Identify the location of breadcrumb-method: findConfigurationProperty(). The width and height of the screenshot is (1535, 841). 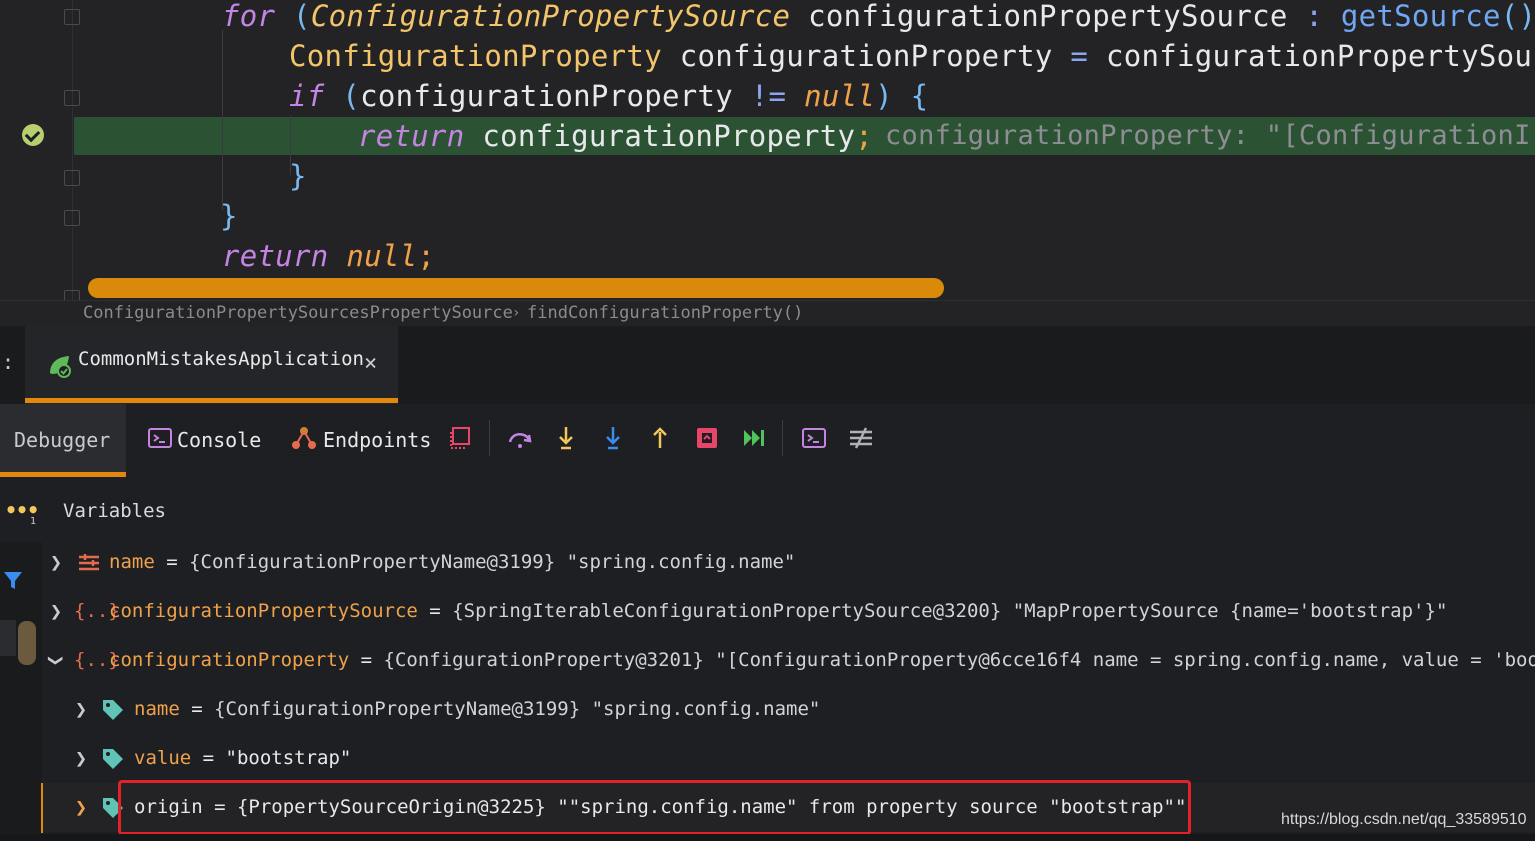
(665, 313).